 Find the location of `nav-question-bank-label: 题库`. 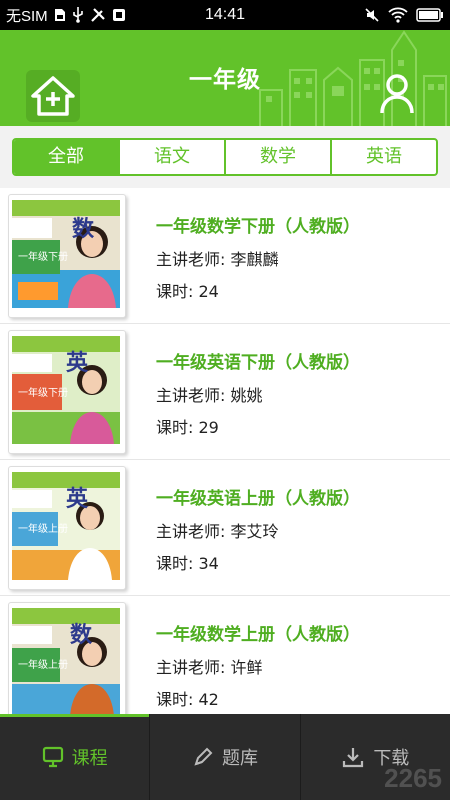

nav-question-bank-label: 题库 is located at coordinates (239, 758).